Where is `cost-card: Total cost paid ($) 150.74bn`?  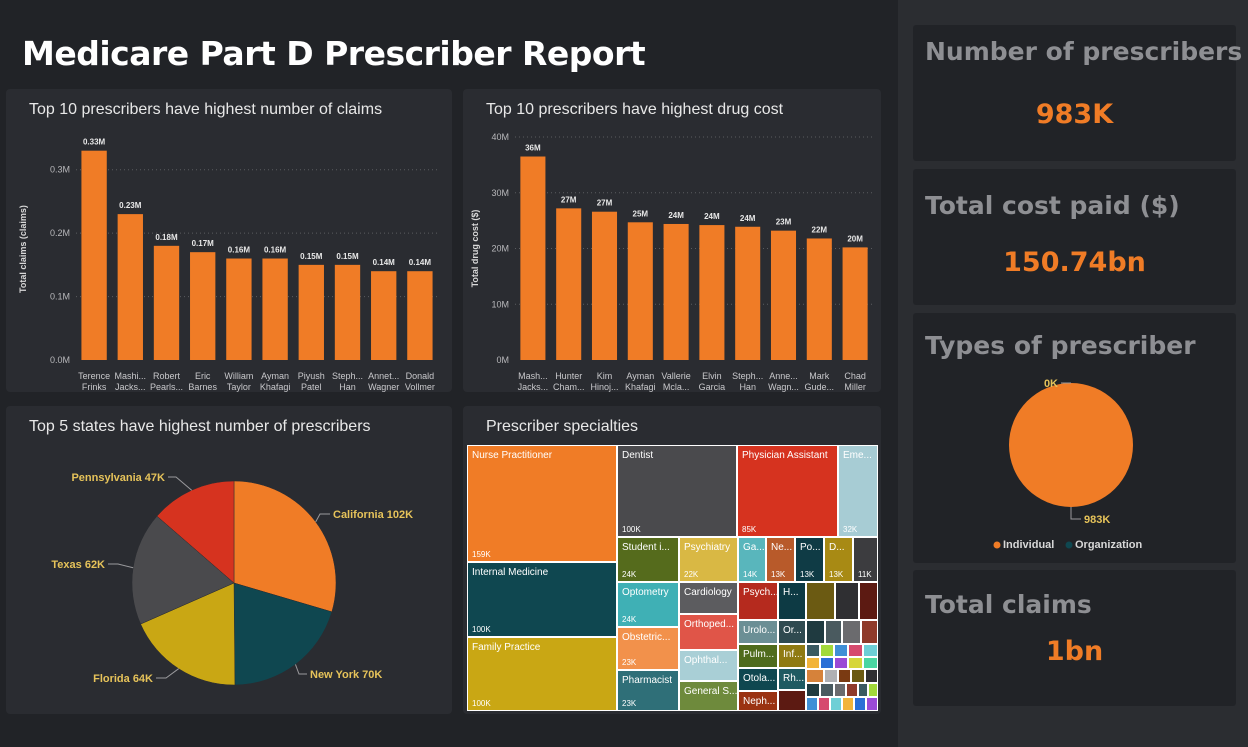
cost-card: Total cost paid ($) 150.74bn is located at coordinates (1074, 237).